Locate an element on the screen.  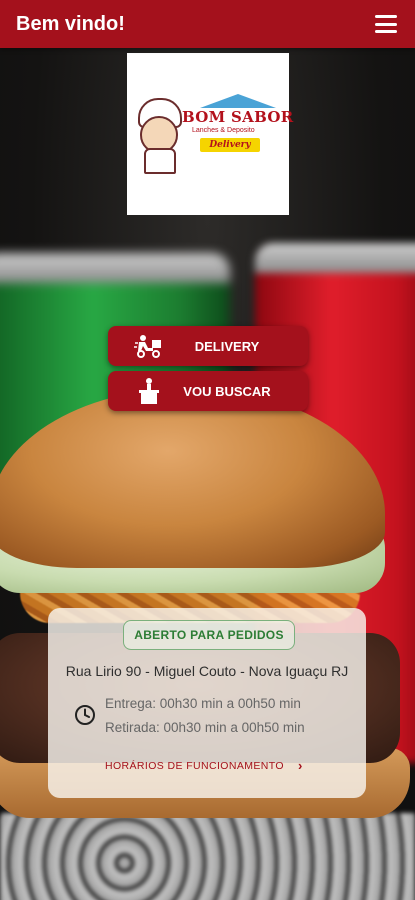
clock-icon is located at coordinates (85, 715).